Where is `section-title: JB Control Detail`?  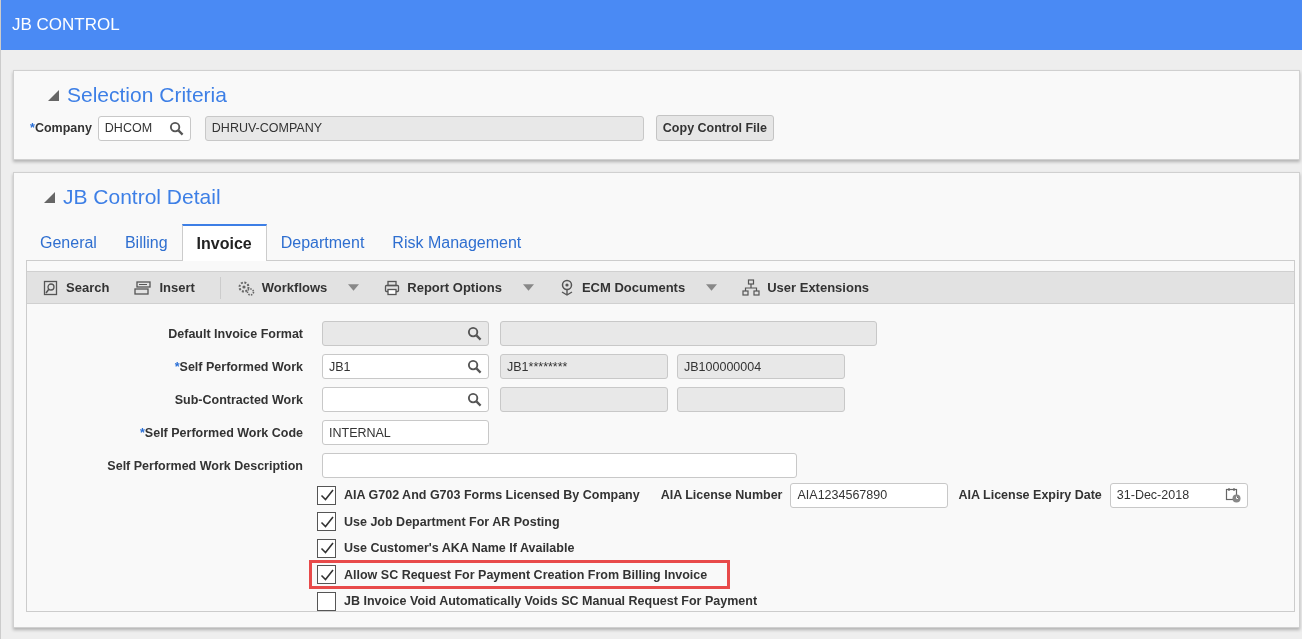
section-title: JB Control Detail is located at coordinates (142, 197).